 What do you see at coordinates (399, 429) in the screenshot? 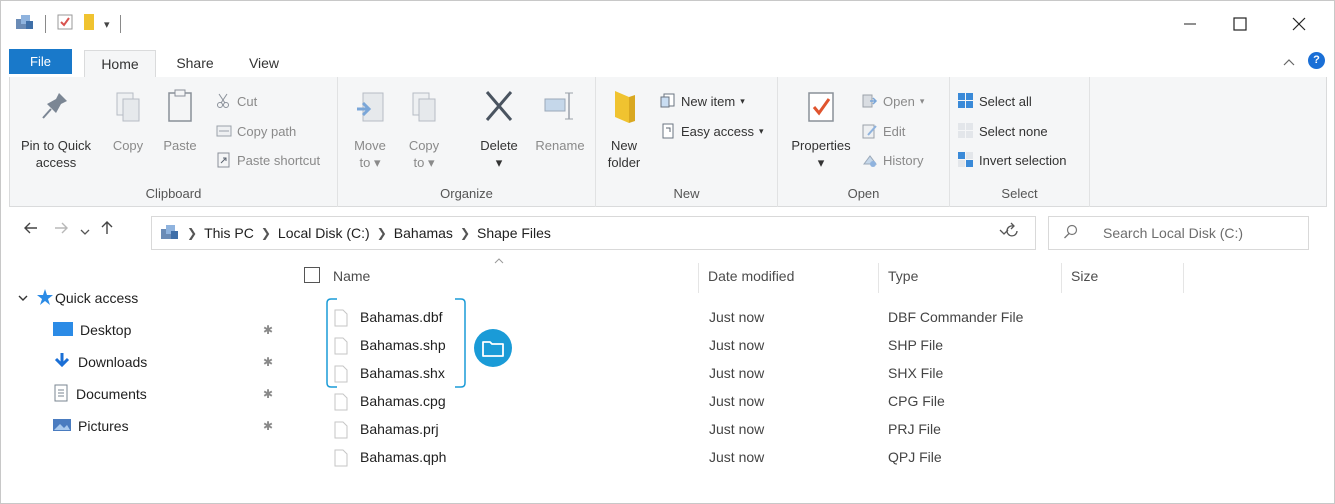
I see `file-name: Bahamas.prj` at bounding box center [399, 429].